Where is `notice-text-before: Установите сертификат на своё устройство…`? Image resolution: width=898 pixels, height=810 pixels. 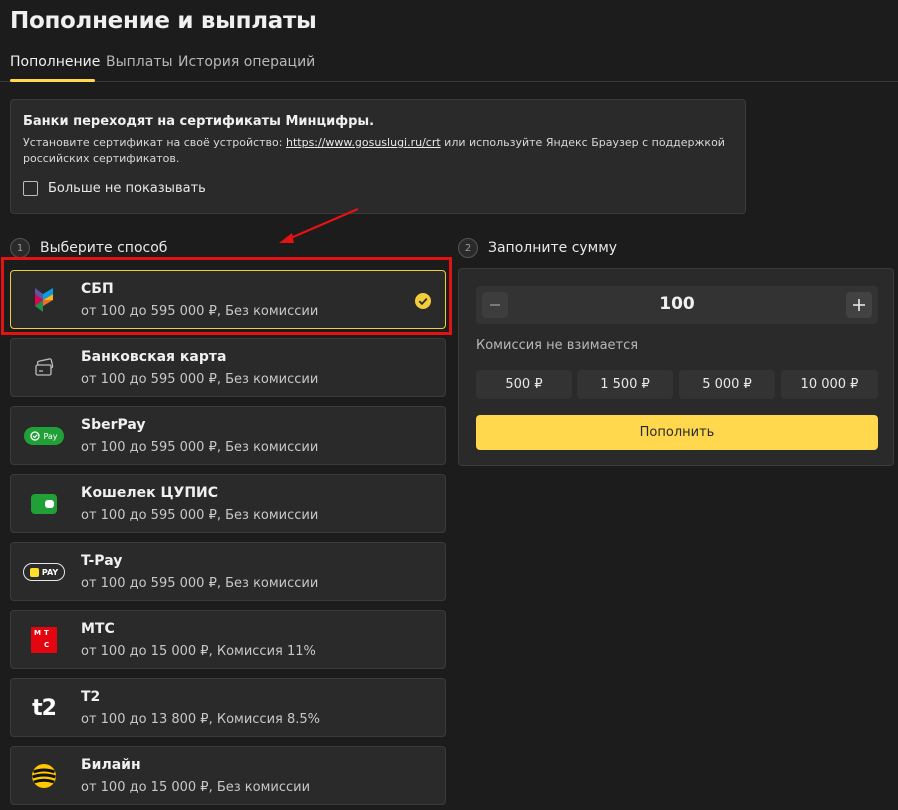
notice-text-before: Установите сертификат на своё устройство… is located at coordinates (154, 142).